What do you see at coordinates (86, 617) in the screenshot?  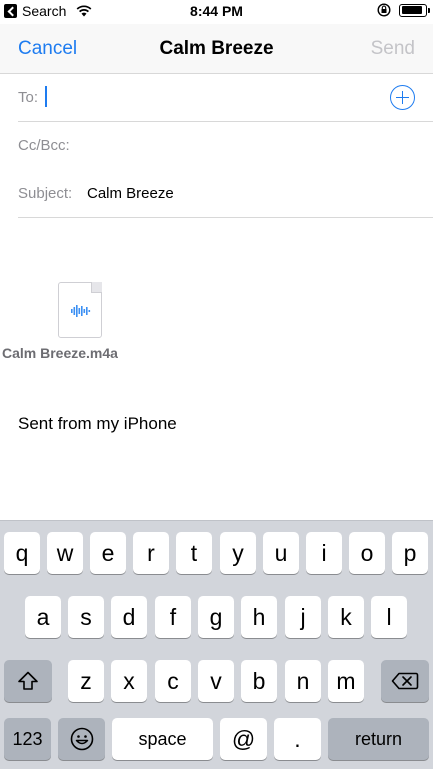 I see `key-s: s` at bounding box center [86, 617].